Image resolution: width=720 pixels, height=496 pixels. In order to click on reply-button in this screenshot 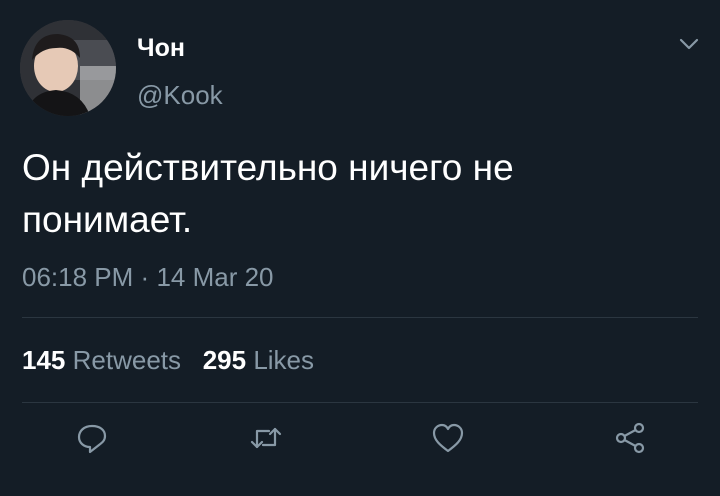, I will do `click(92, 438)`.